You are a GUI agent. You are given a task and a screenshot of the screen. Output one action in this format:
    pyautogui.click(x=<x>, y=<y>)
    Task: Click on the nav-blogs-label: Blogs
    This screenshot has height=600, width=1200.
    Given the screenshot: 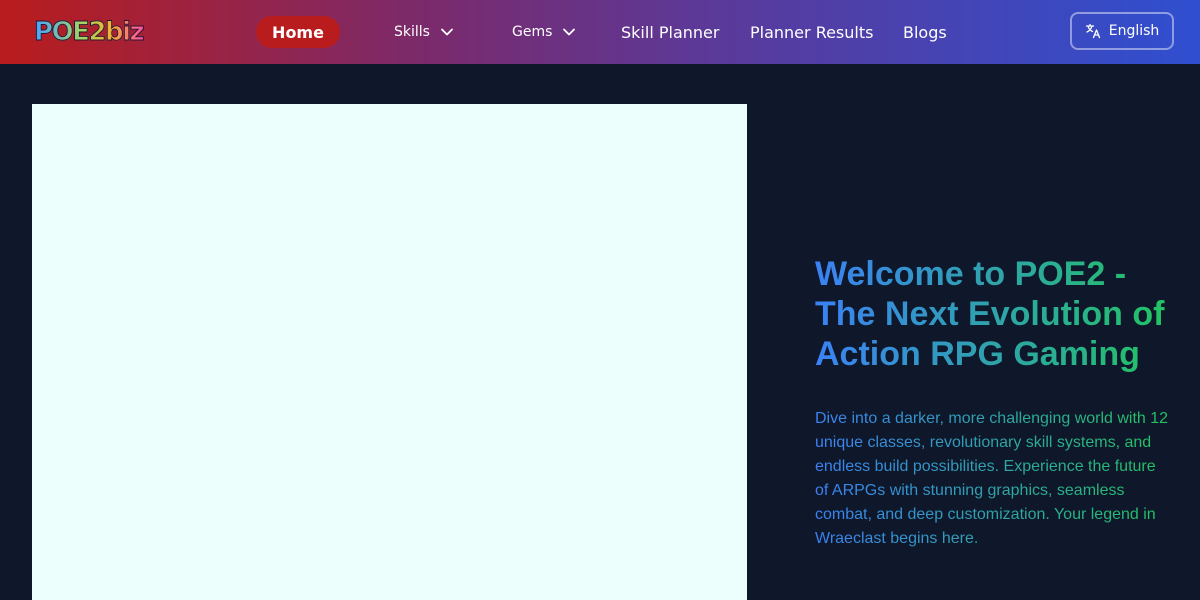 What is the action you would take?
    pyautogui.click(x=925, y=32)
    